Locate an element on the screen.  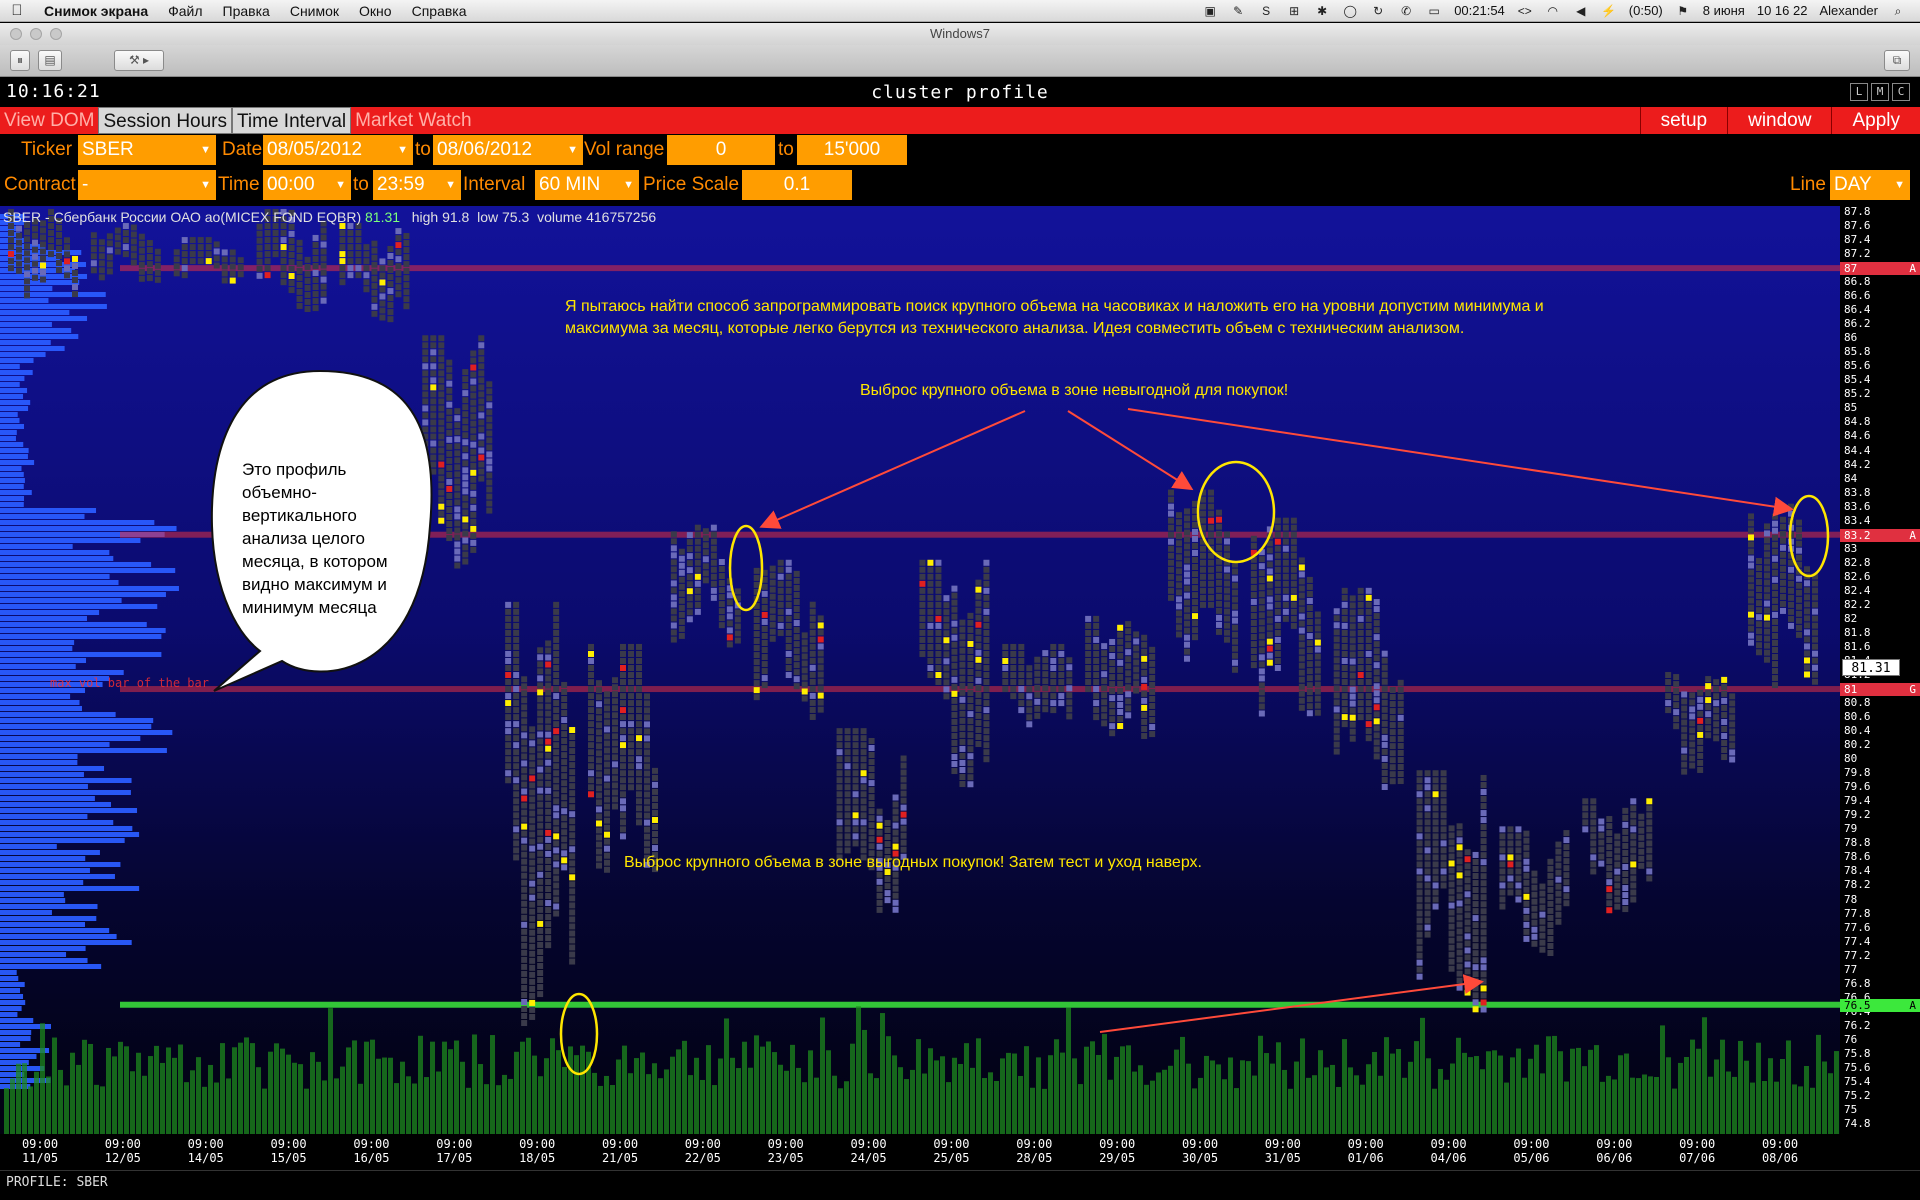
snapshot-button: ▤ is located at coordinates (50, 60).